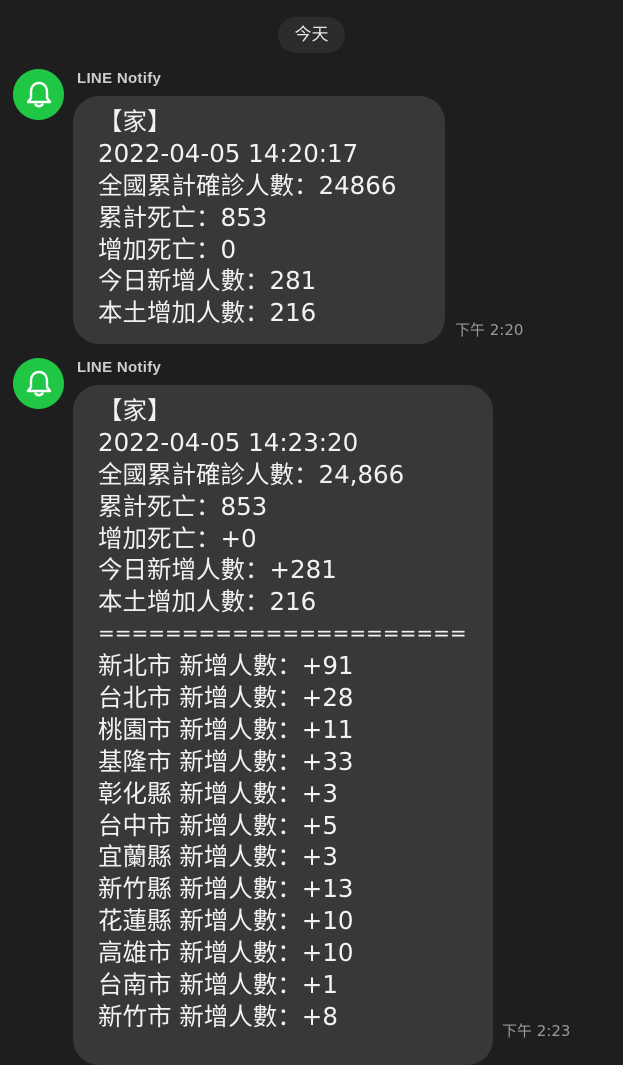 This screenshot has width=623, height=1065. What do you see at coordinates (207, 281) in the screenshot?
I see `message-line: 今日新增人數：281` at bounding box center [207, 281].